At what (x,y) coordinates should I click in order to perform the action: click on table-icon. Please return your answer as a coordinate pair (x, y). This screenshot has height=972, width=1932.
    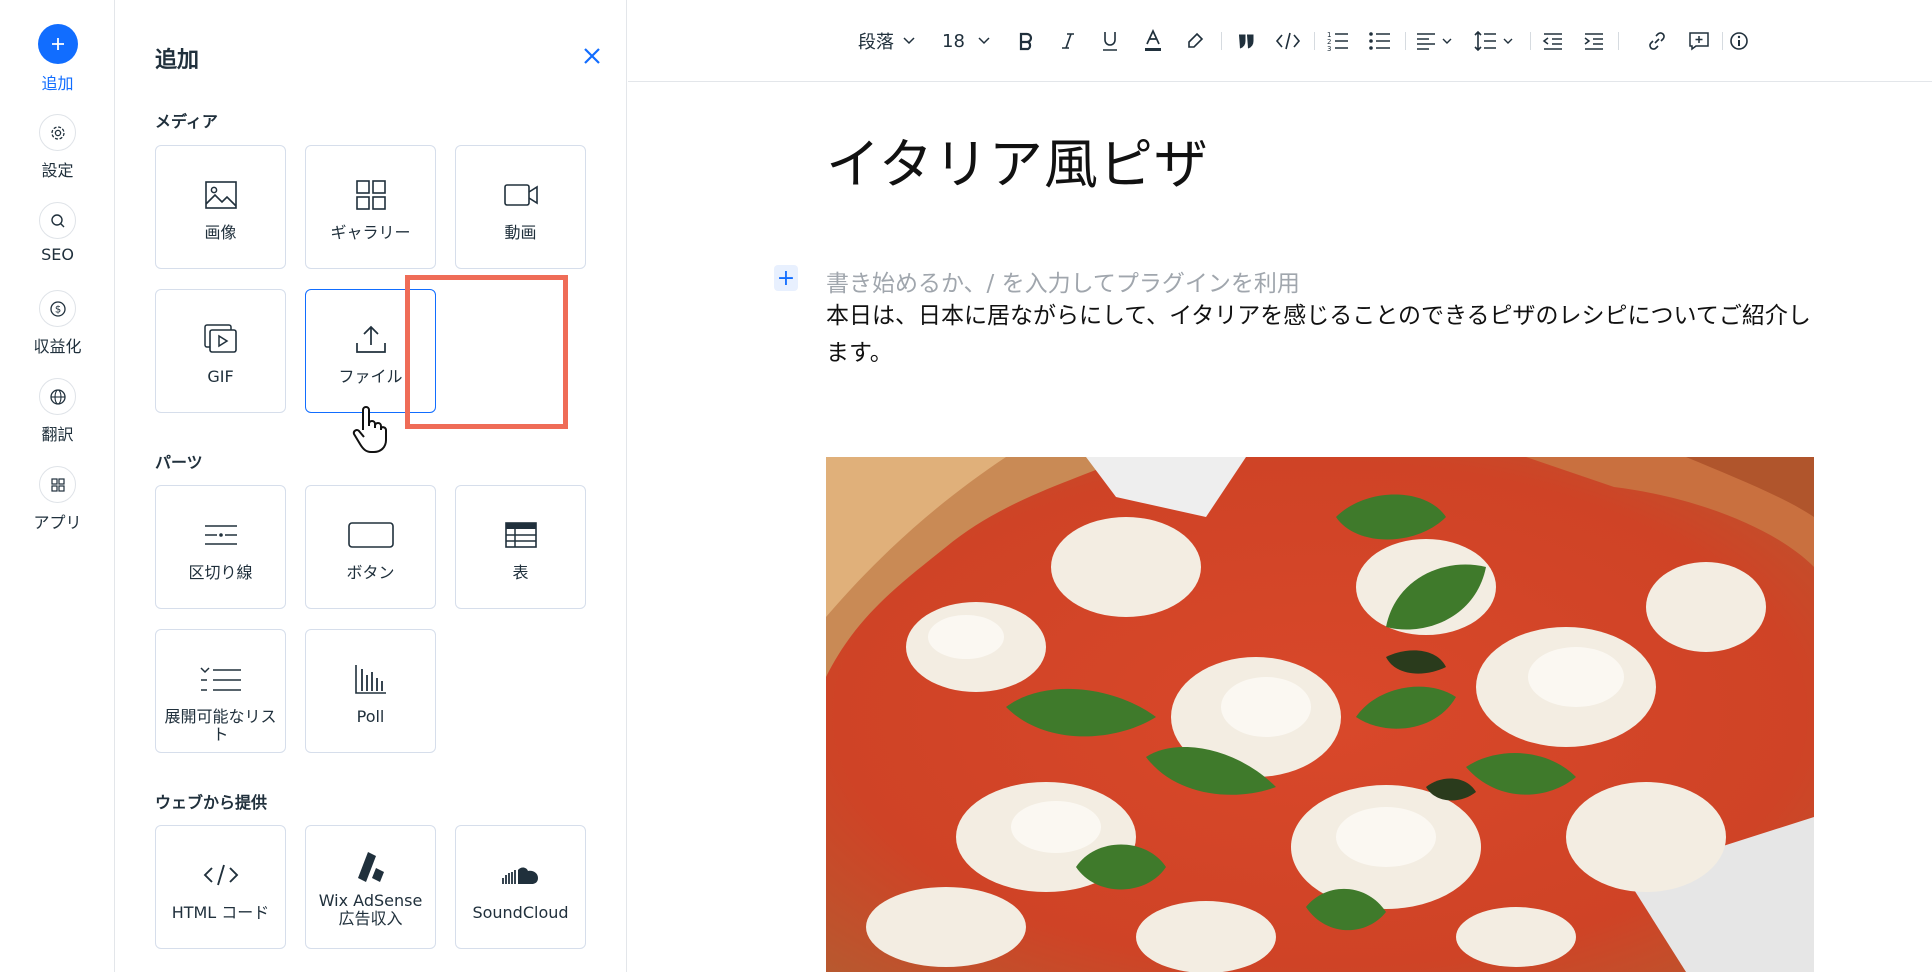
    Looking at the image, I should click on (521, 535).